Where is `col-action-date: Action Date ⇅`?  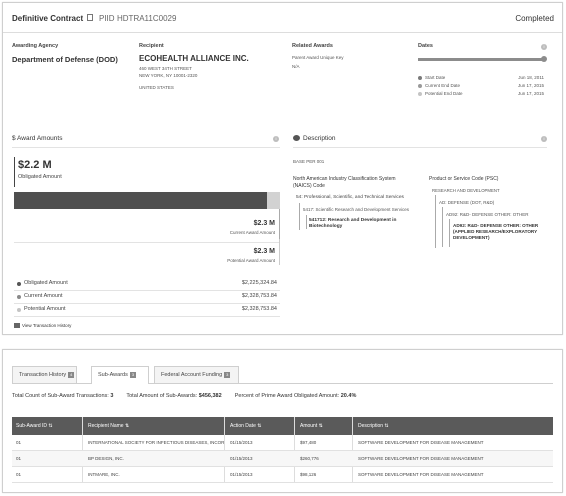
col-action-date: Action Date ⇅ is located at coordinates (245, 426).